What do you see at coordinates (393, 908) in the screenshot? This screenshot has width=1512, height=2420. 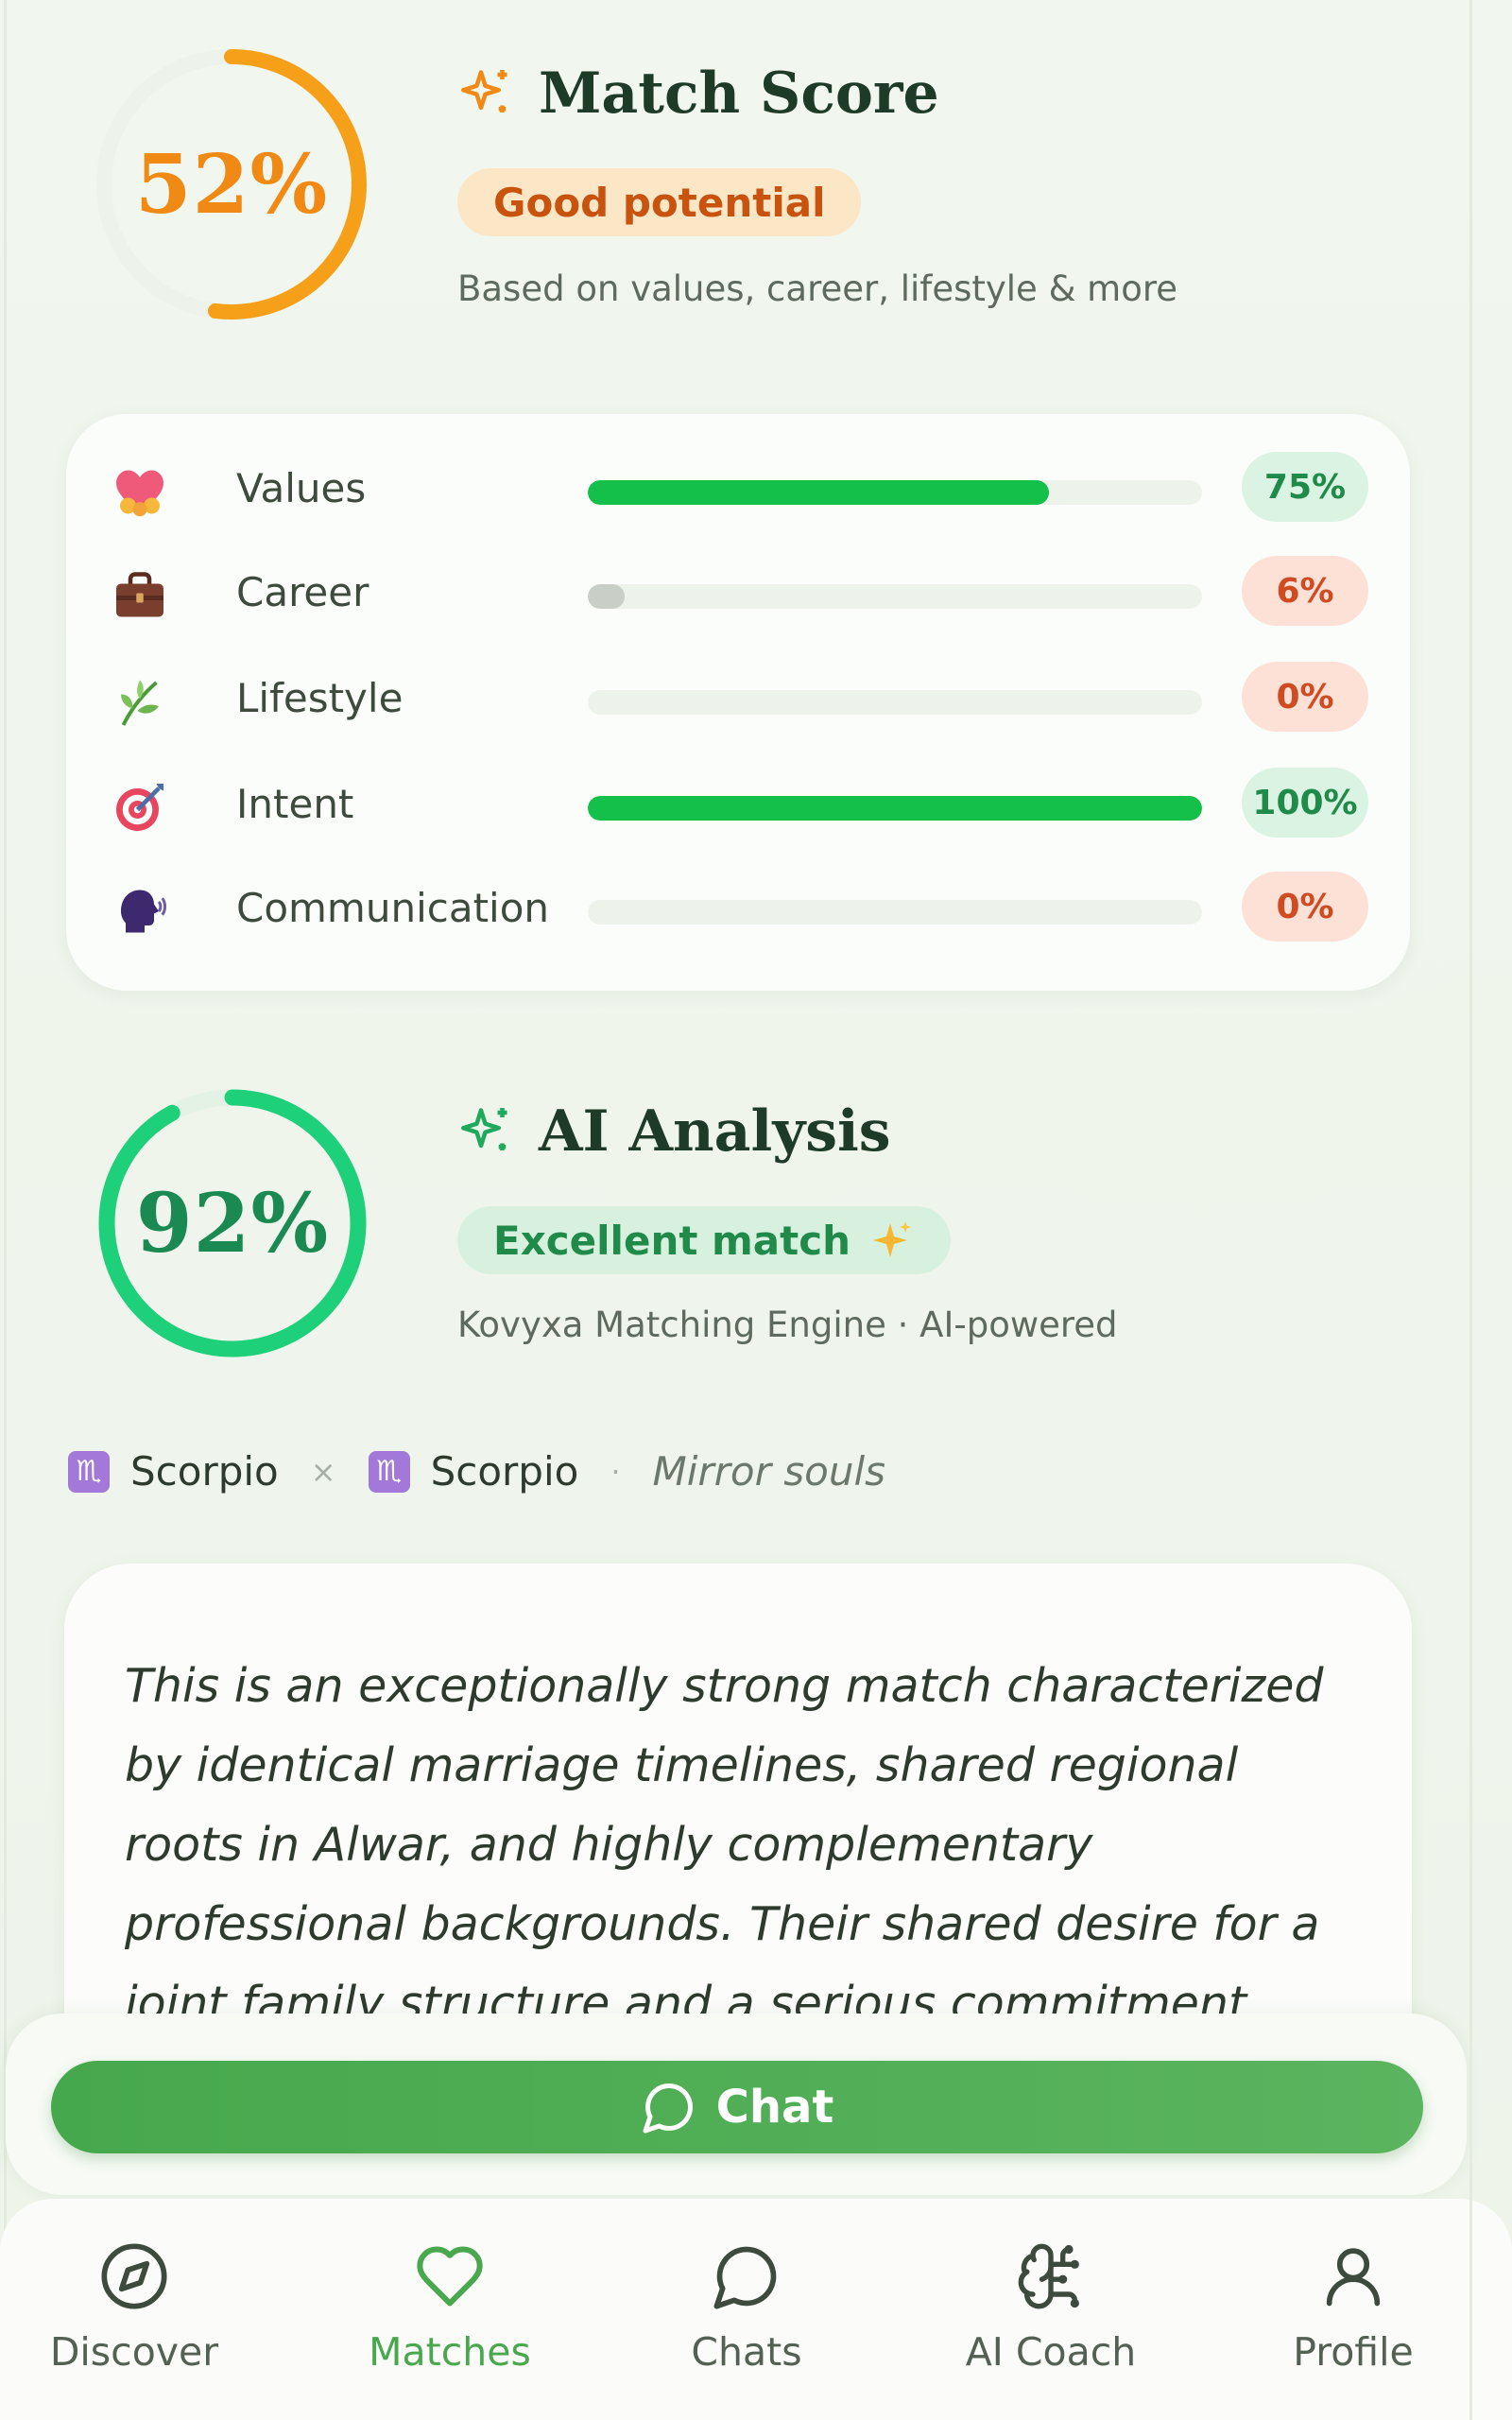 I see `breakdown-label: Communication` at bounding box center [393, 908].